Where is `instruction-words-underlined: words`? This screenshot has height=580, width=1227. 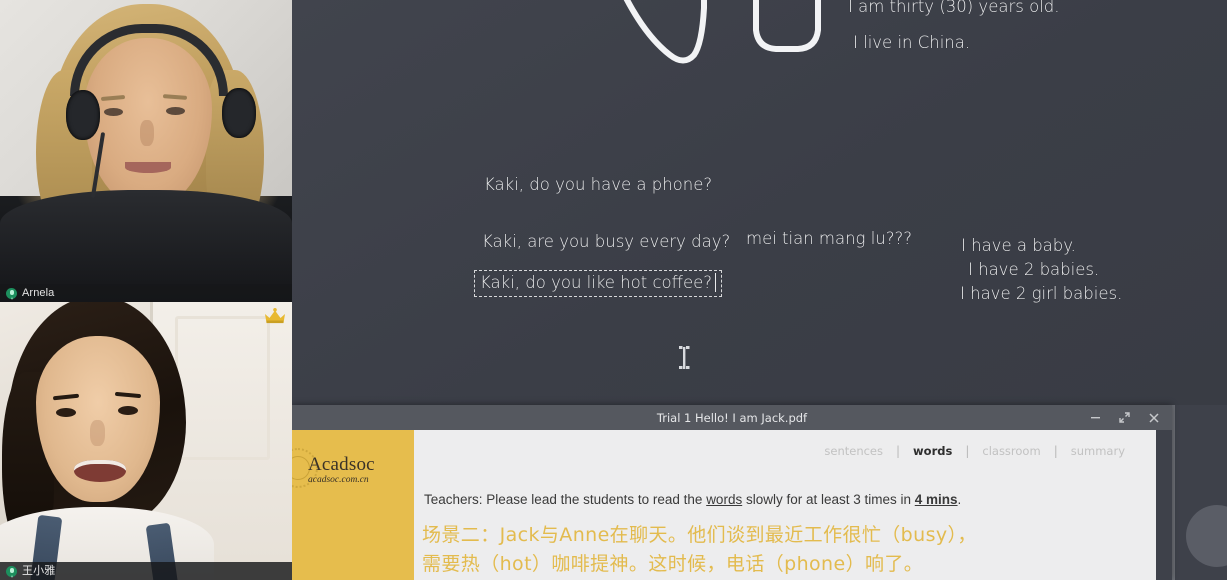 instruction-words-underlined: words is located at coordinates (724, 499).